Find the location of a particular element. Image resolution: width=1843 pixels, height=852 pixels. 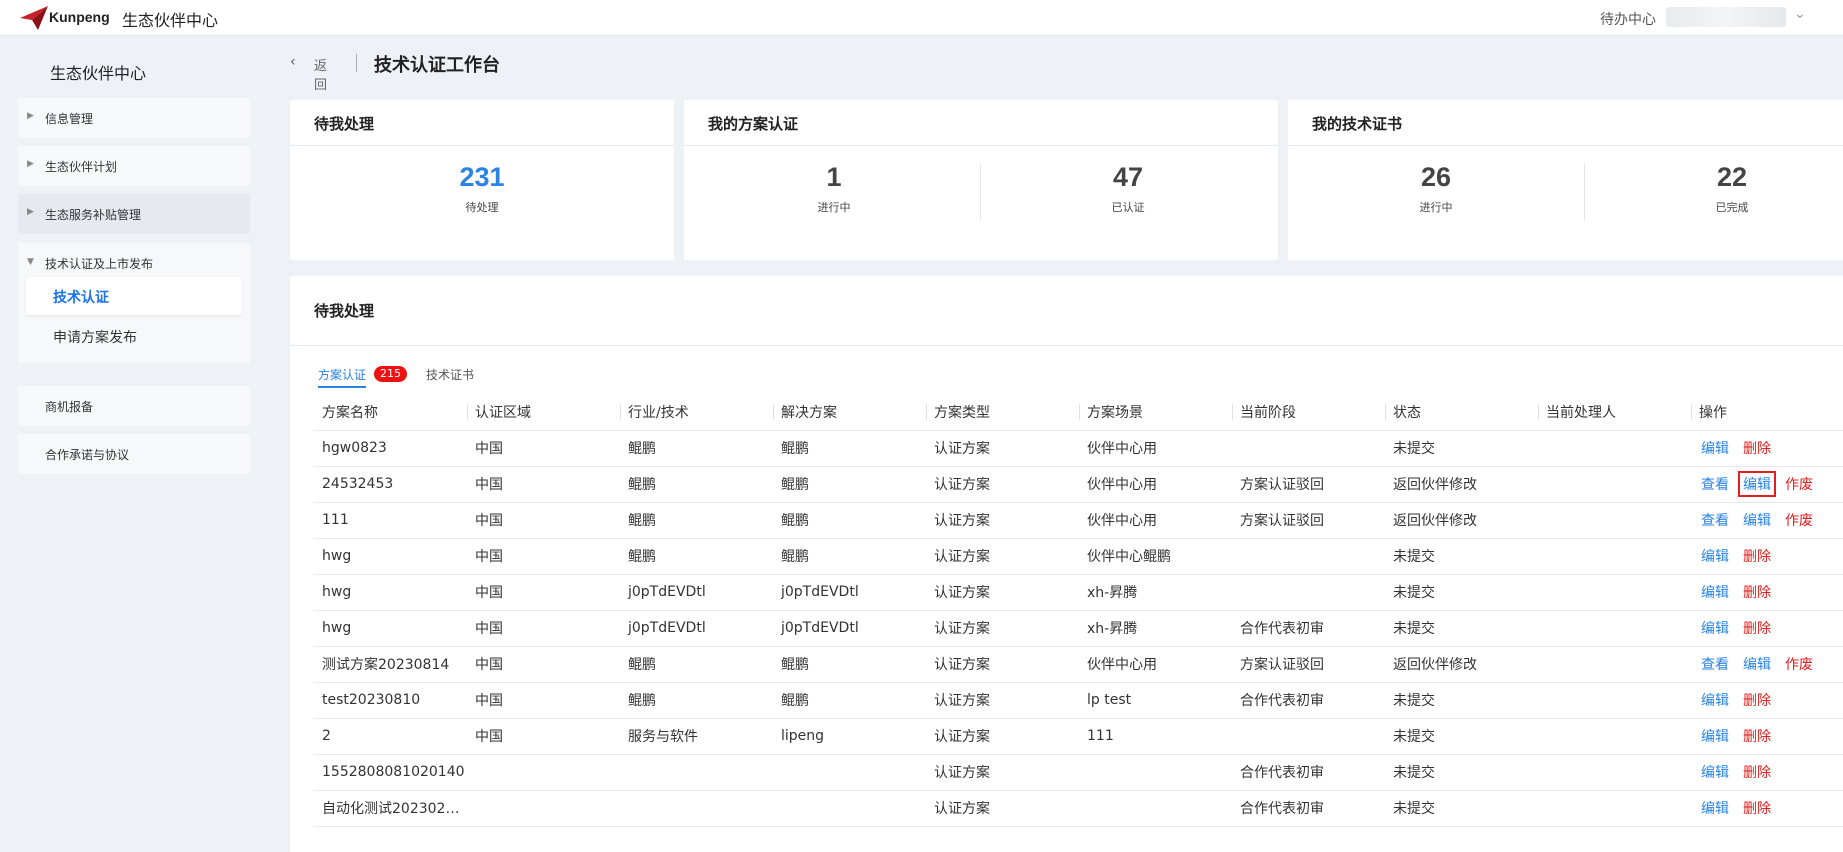

table-cell: 伙伴中心鲲鹏 is located at coordinates (1155, 556).